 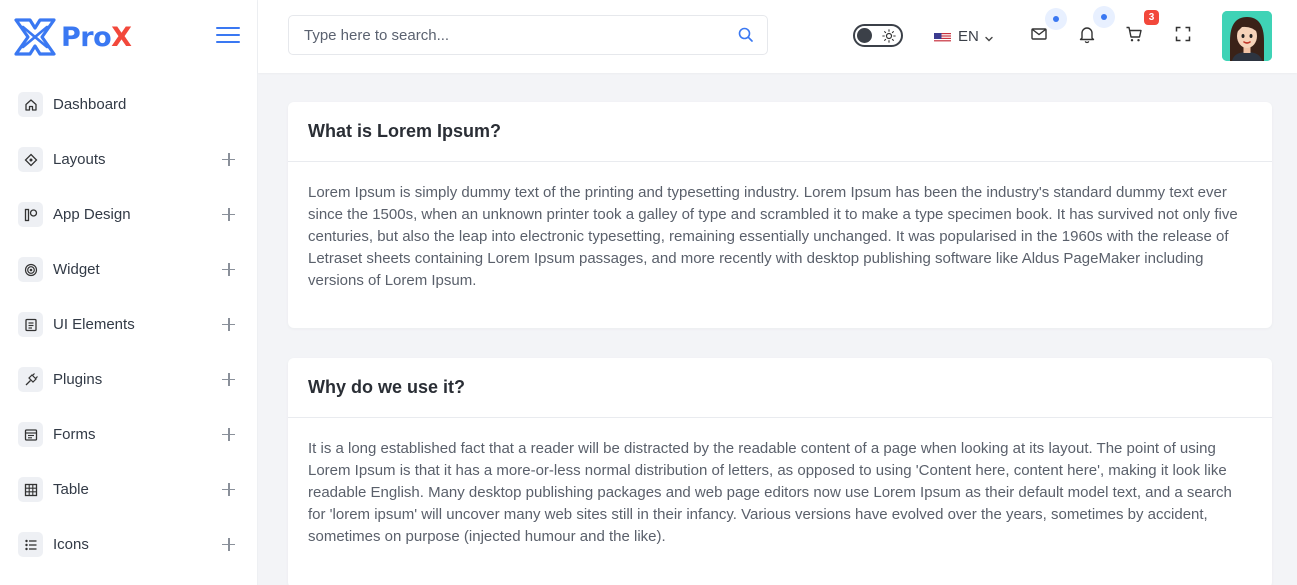 What do you see at coordinates (90, 104) in the screenshot?
I see `sidebar-item-label: Dashboard` at bounding box center [90, 104].